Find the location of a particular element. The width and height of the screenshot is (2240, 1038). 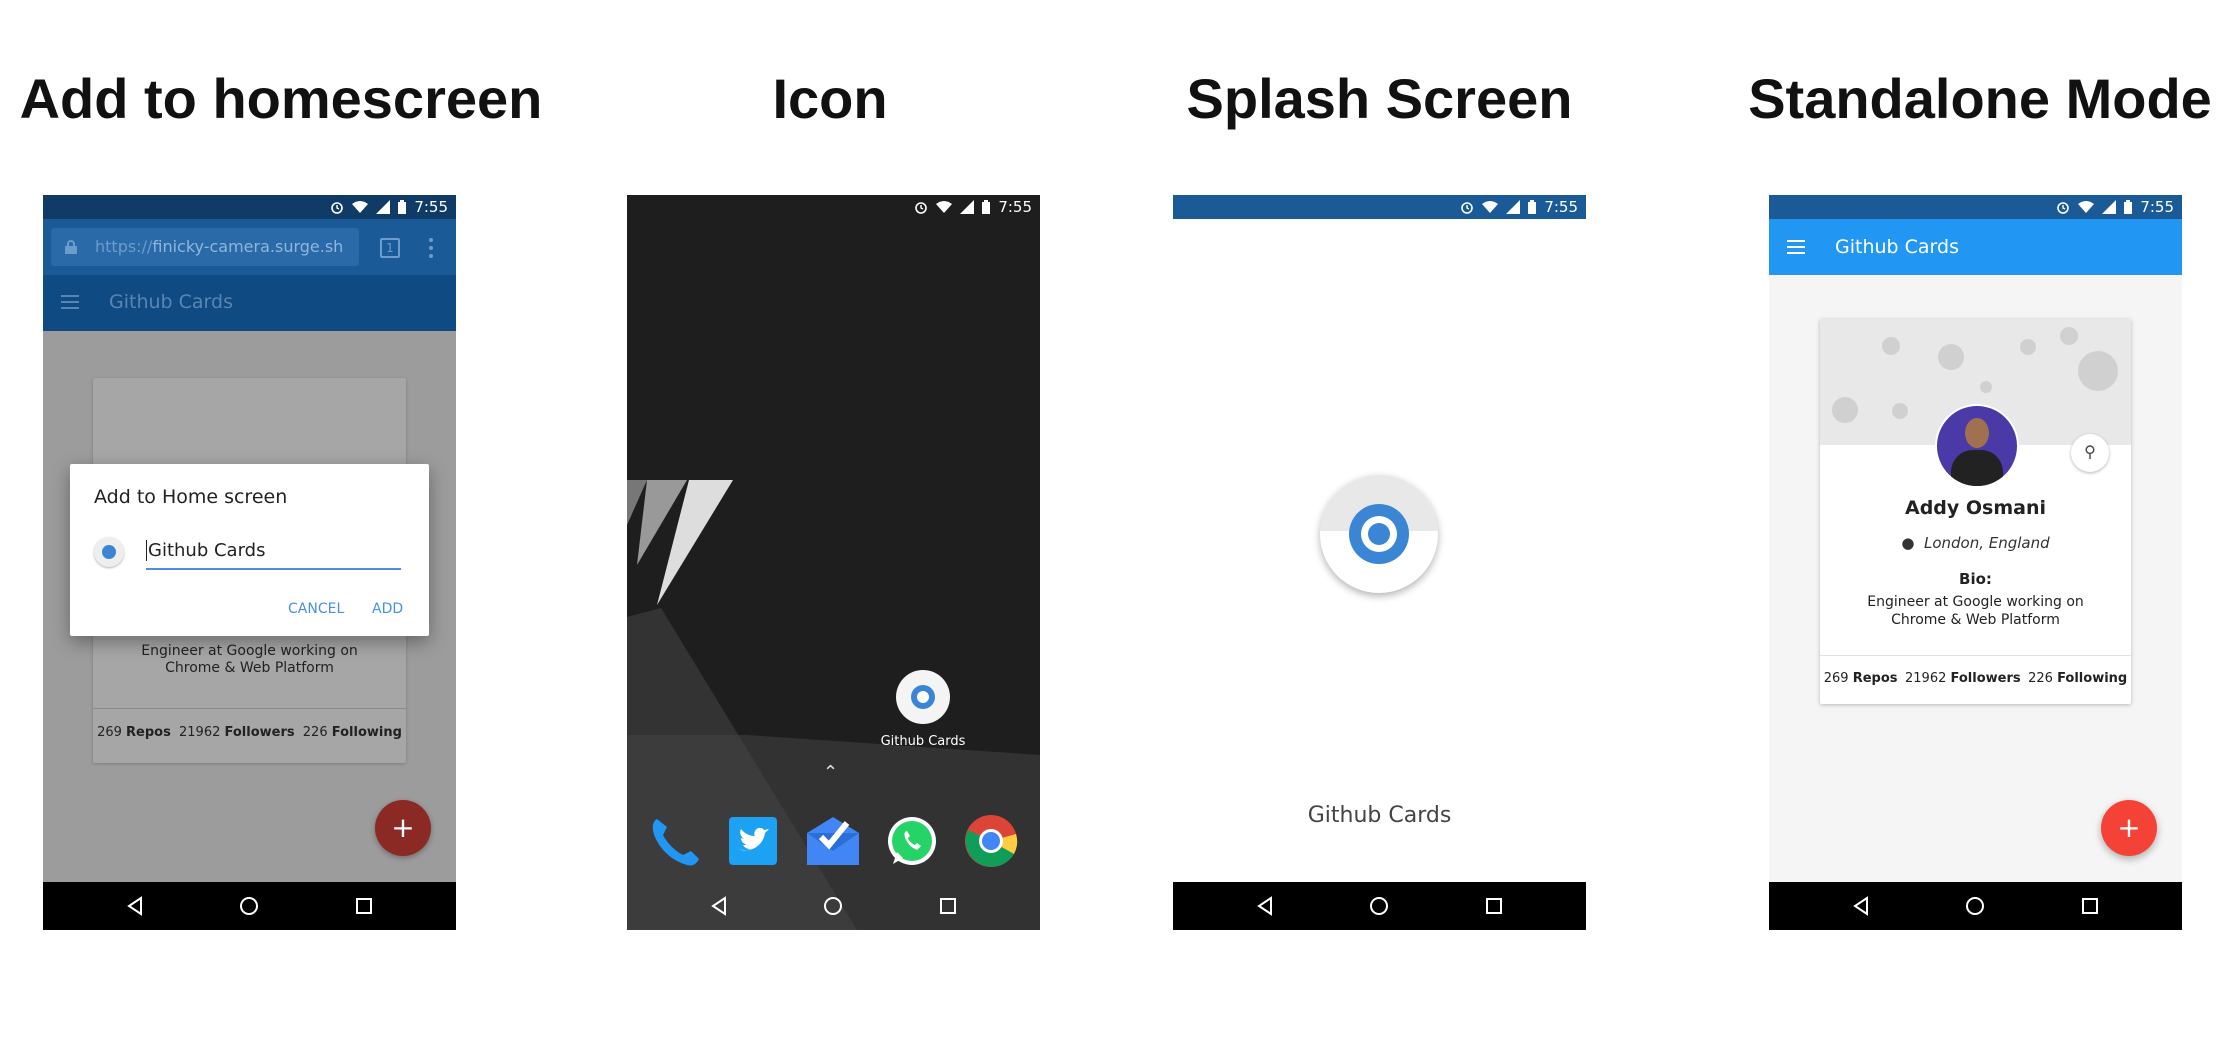

link-icon: ⚲ is located at coordinates (2090, 452).